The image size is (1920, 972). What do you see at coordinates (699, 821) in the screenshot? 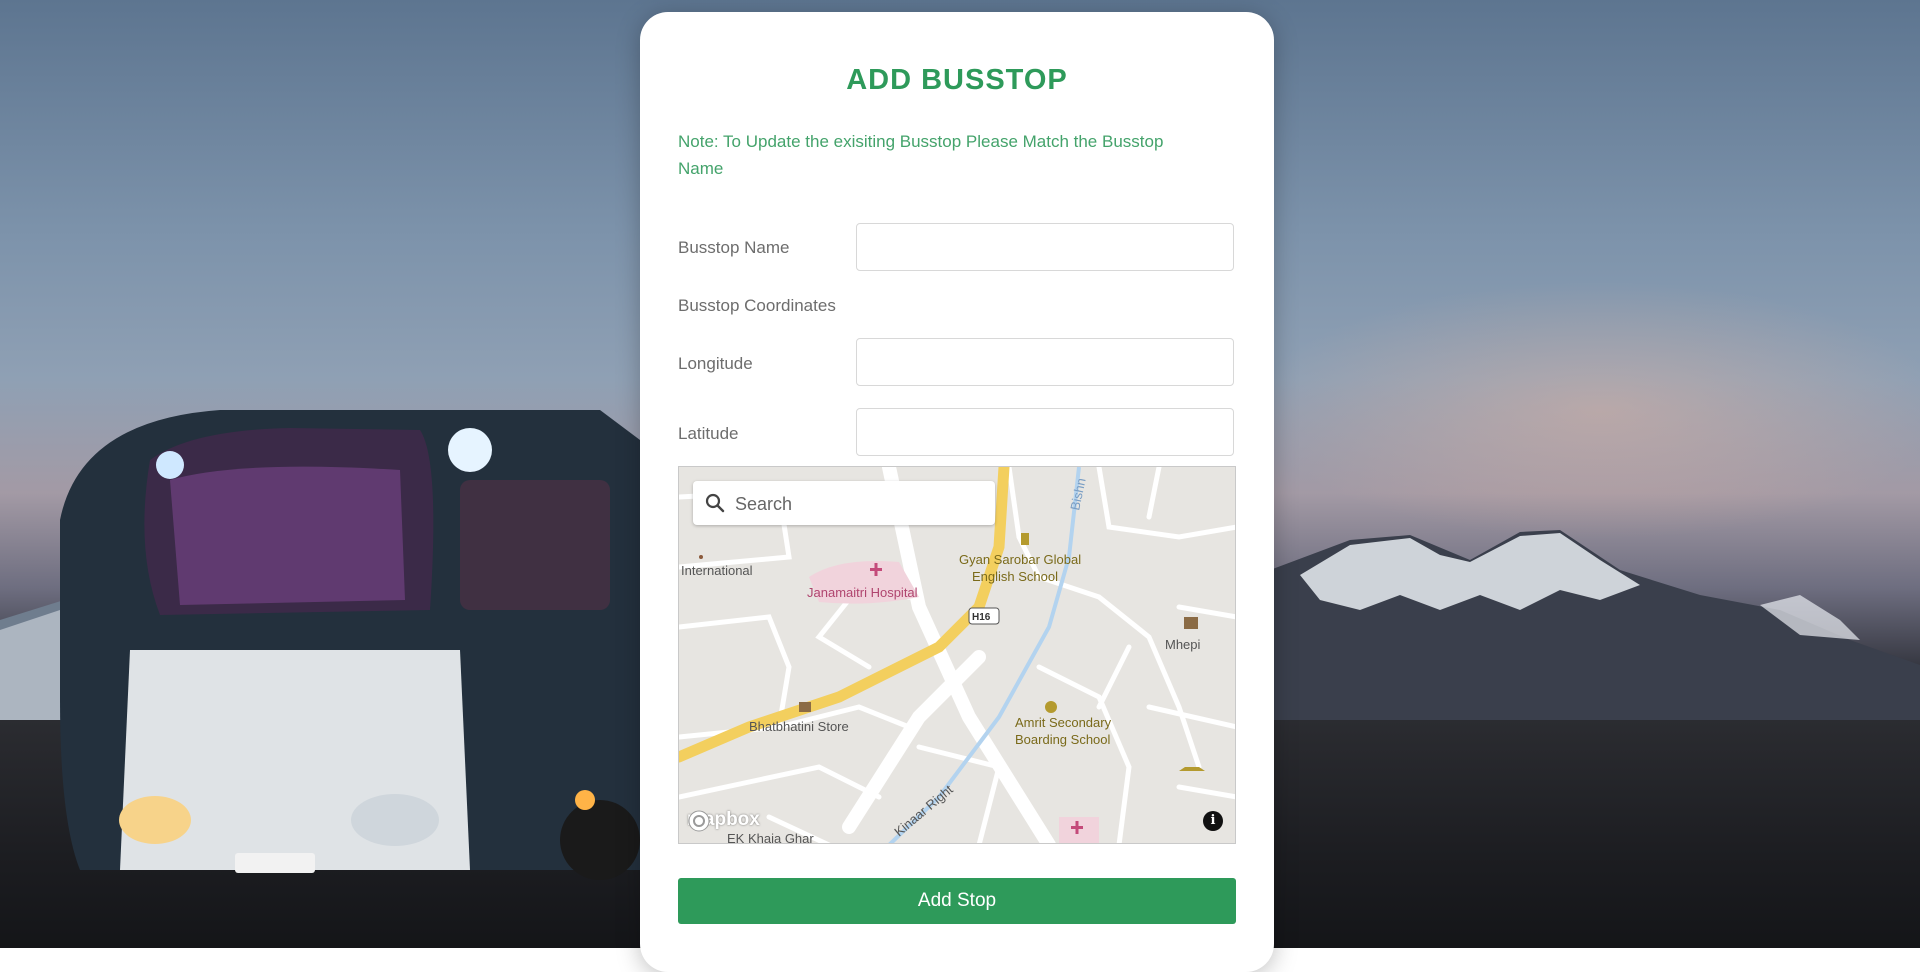
I see `mapbox-logo-icon` at bounding box center [699, 821].